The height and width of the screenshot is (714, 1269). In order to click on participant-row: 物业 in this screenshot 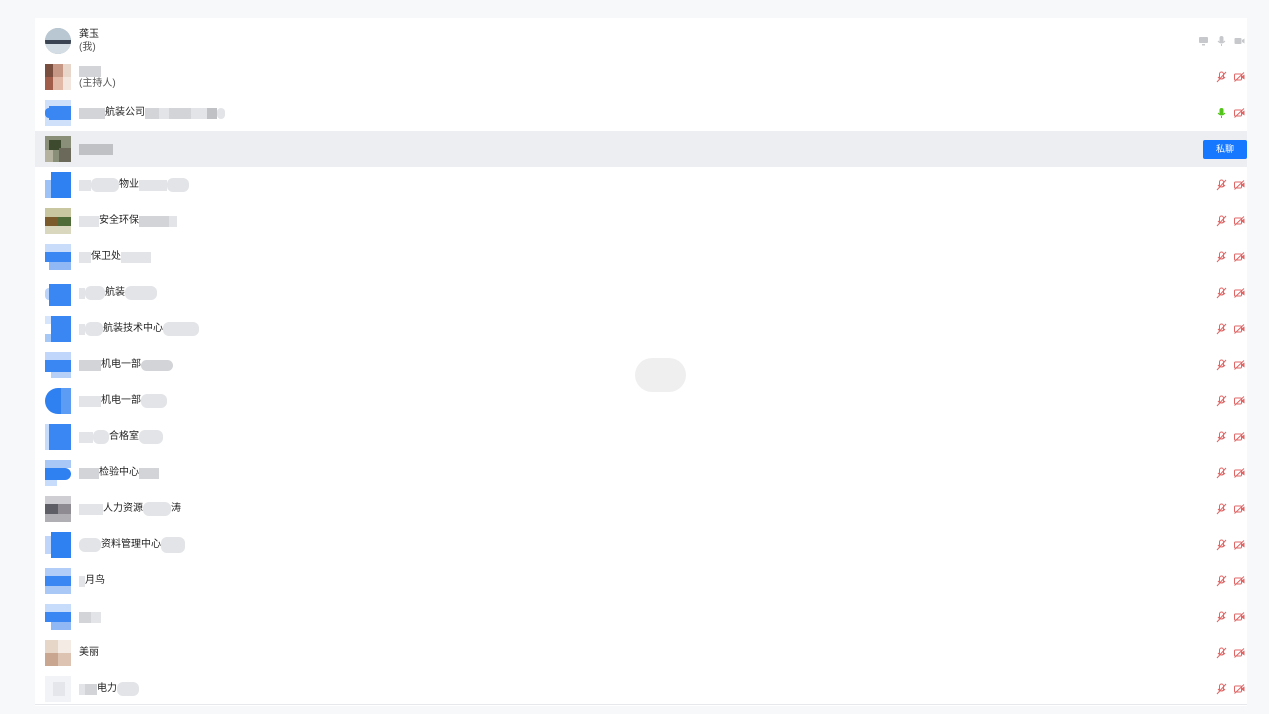, I will do `click(641, 185)`.